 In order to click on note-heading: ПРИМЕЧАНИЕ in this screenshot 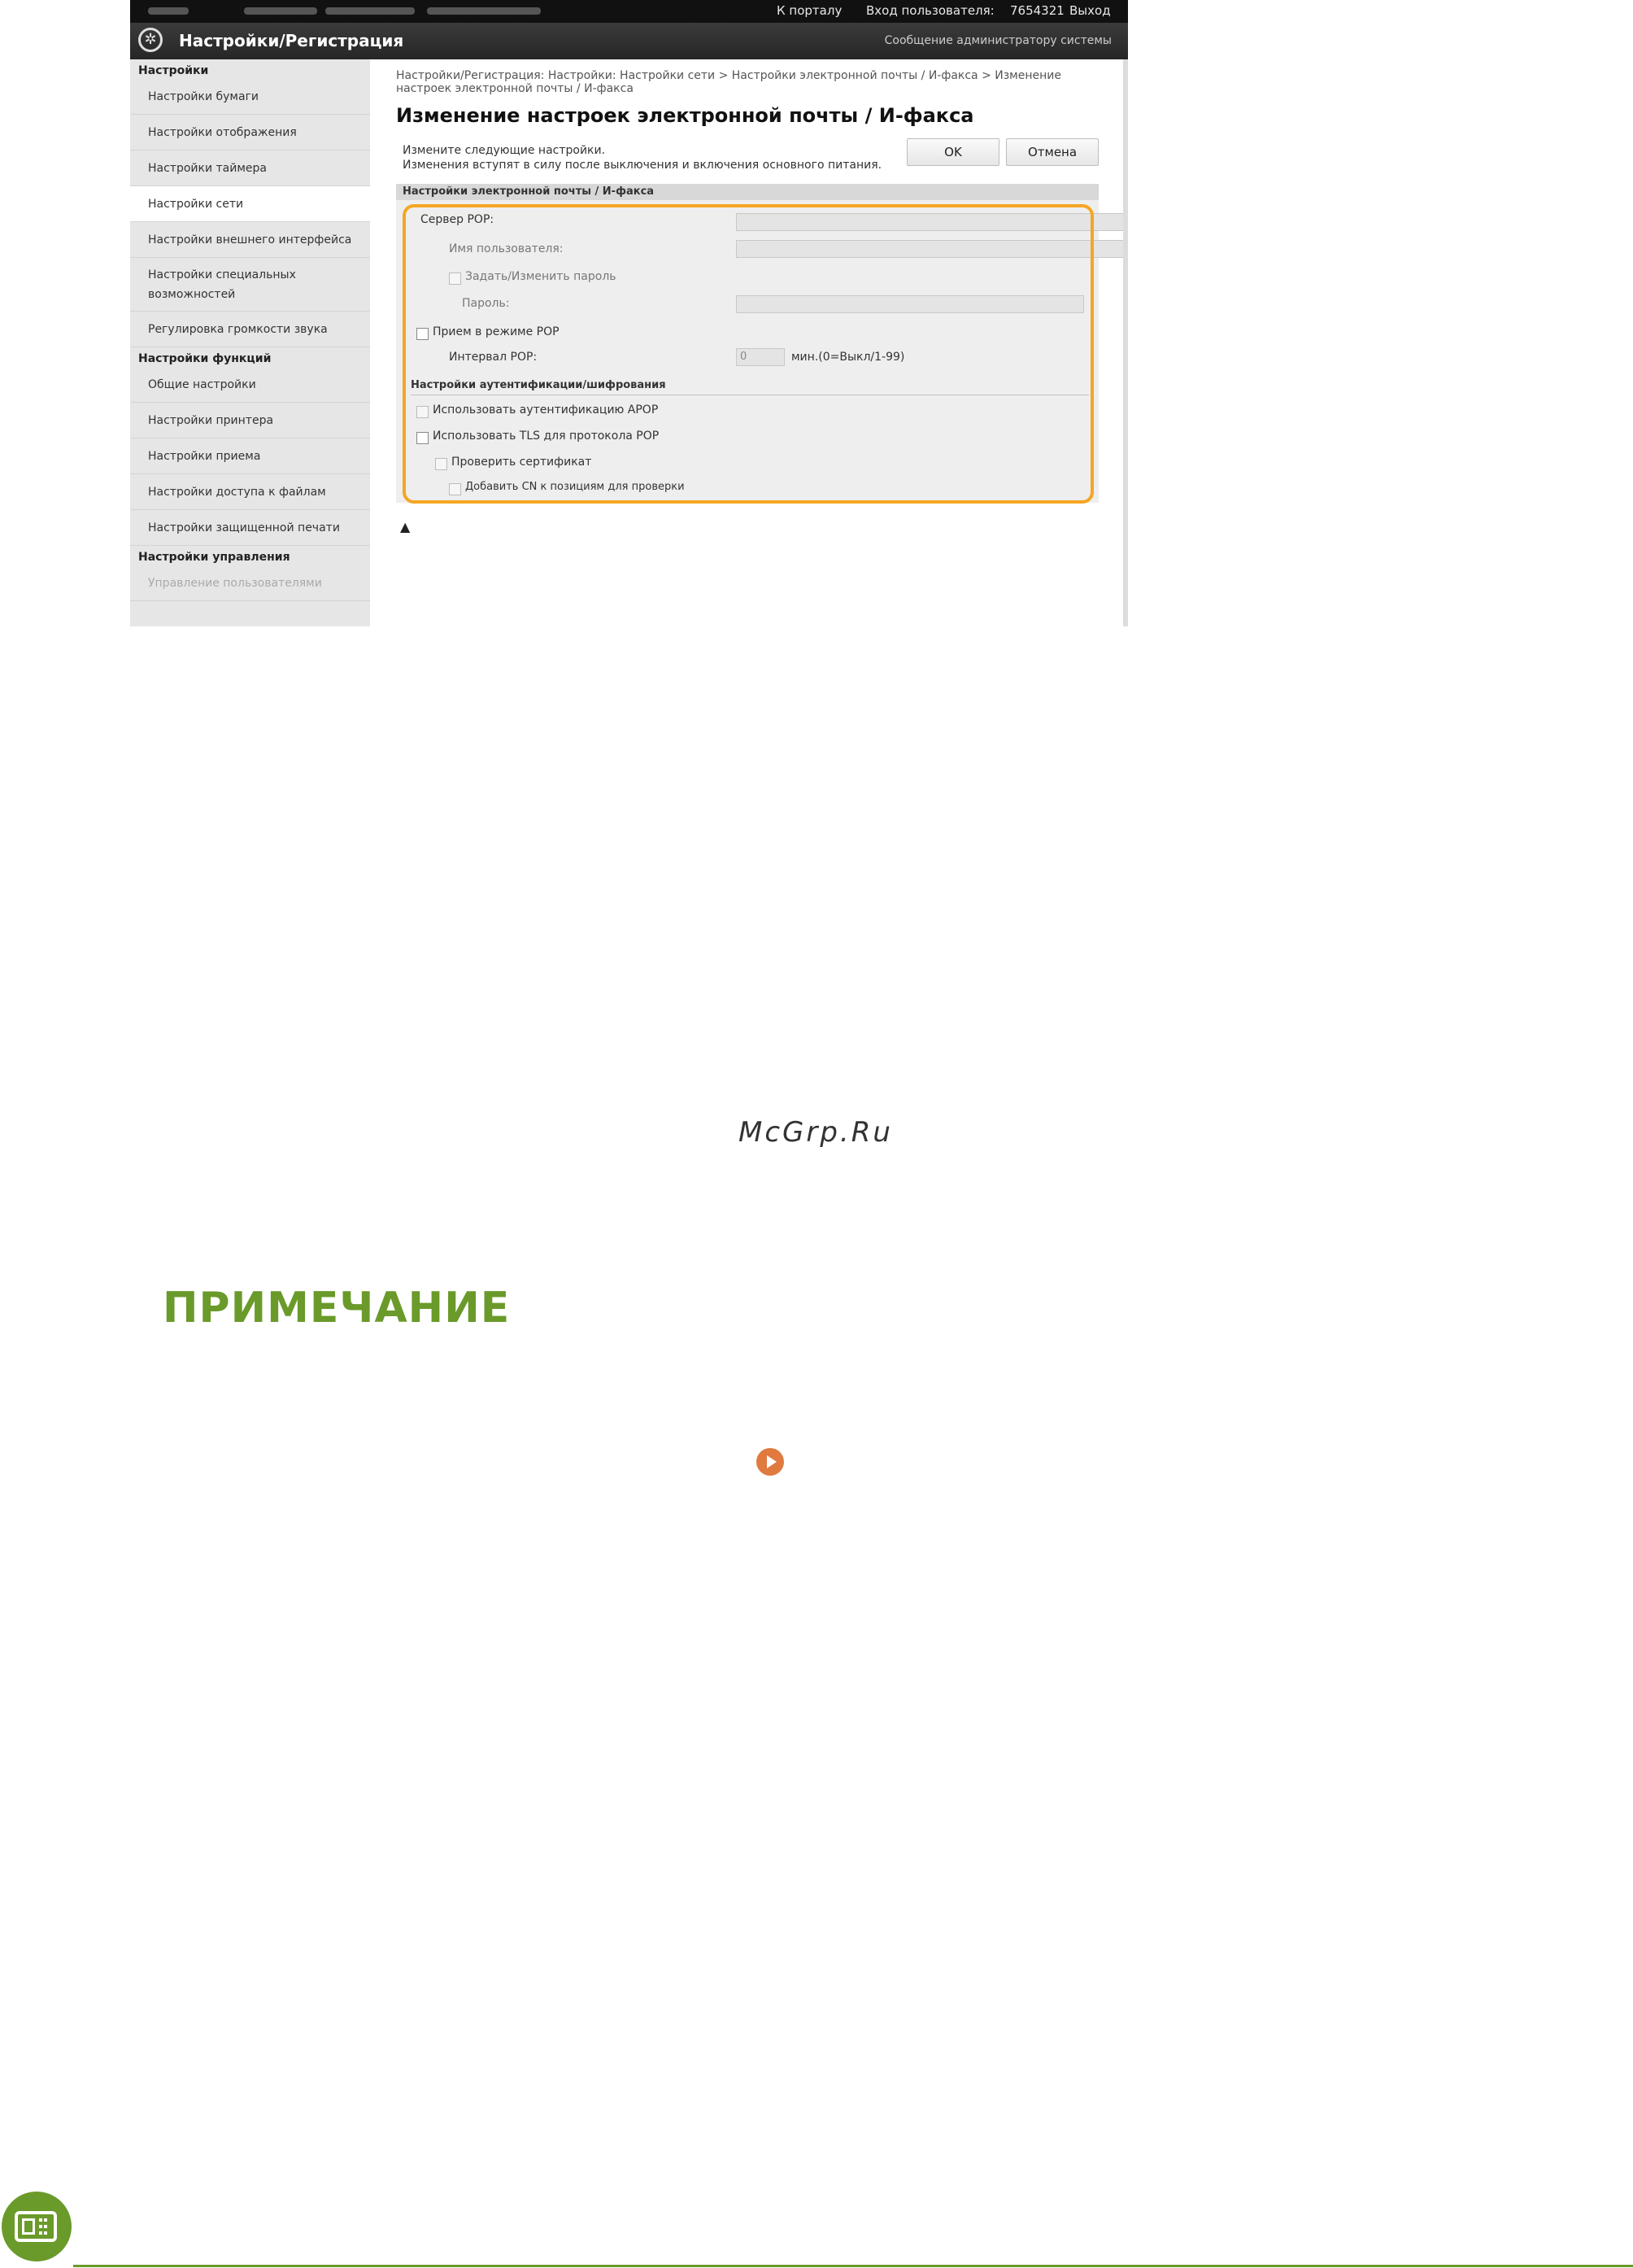, I will do `click(337, 1308)`.